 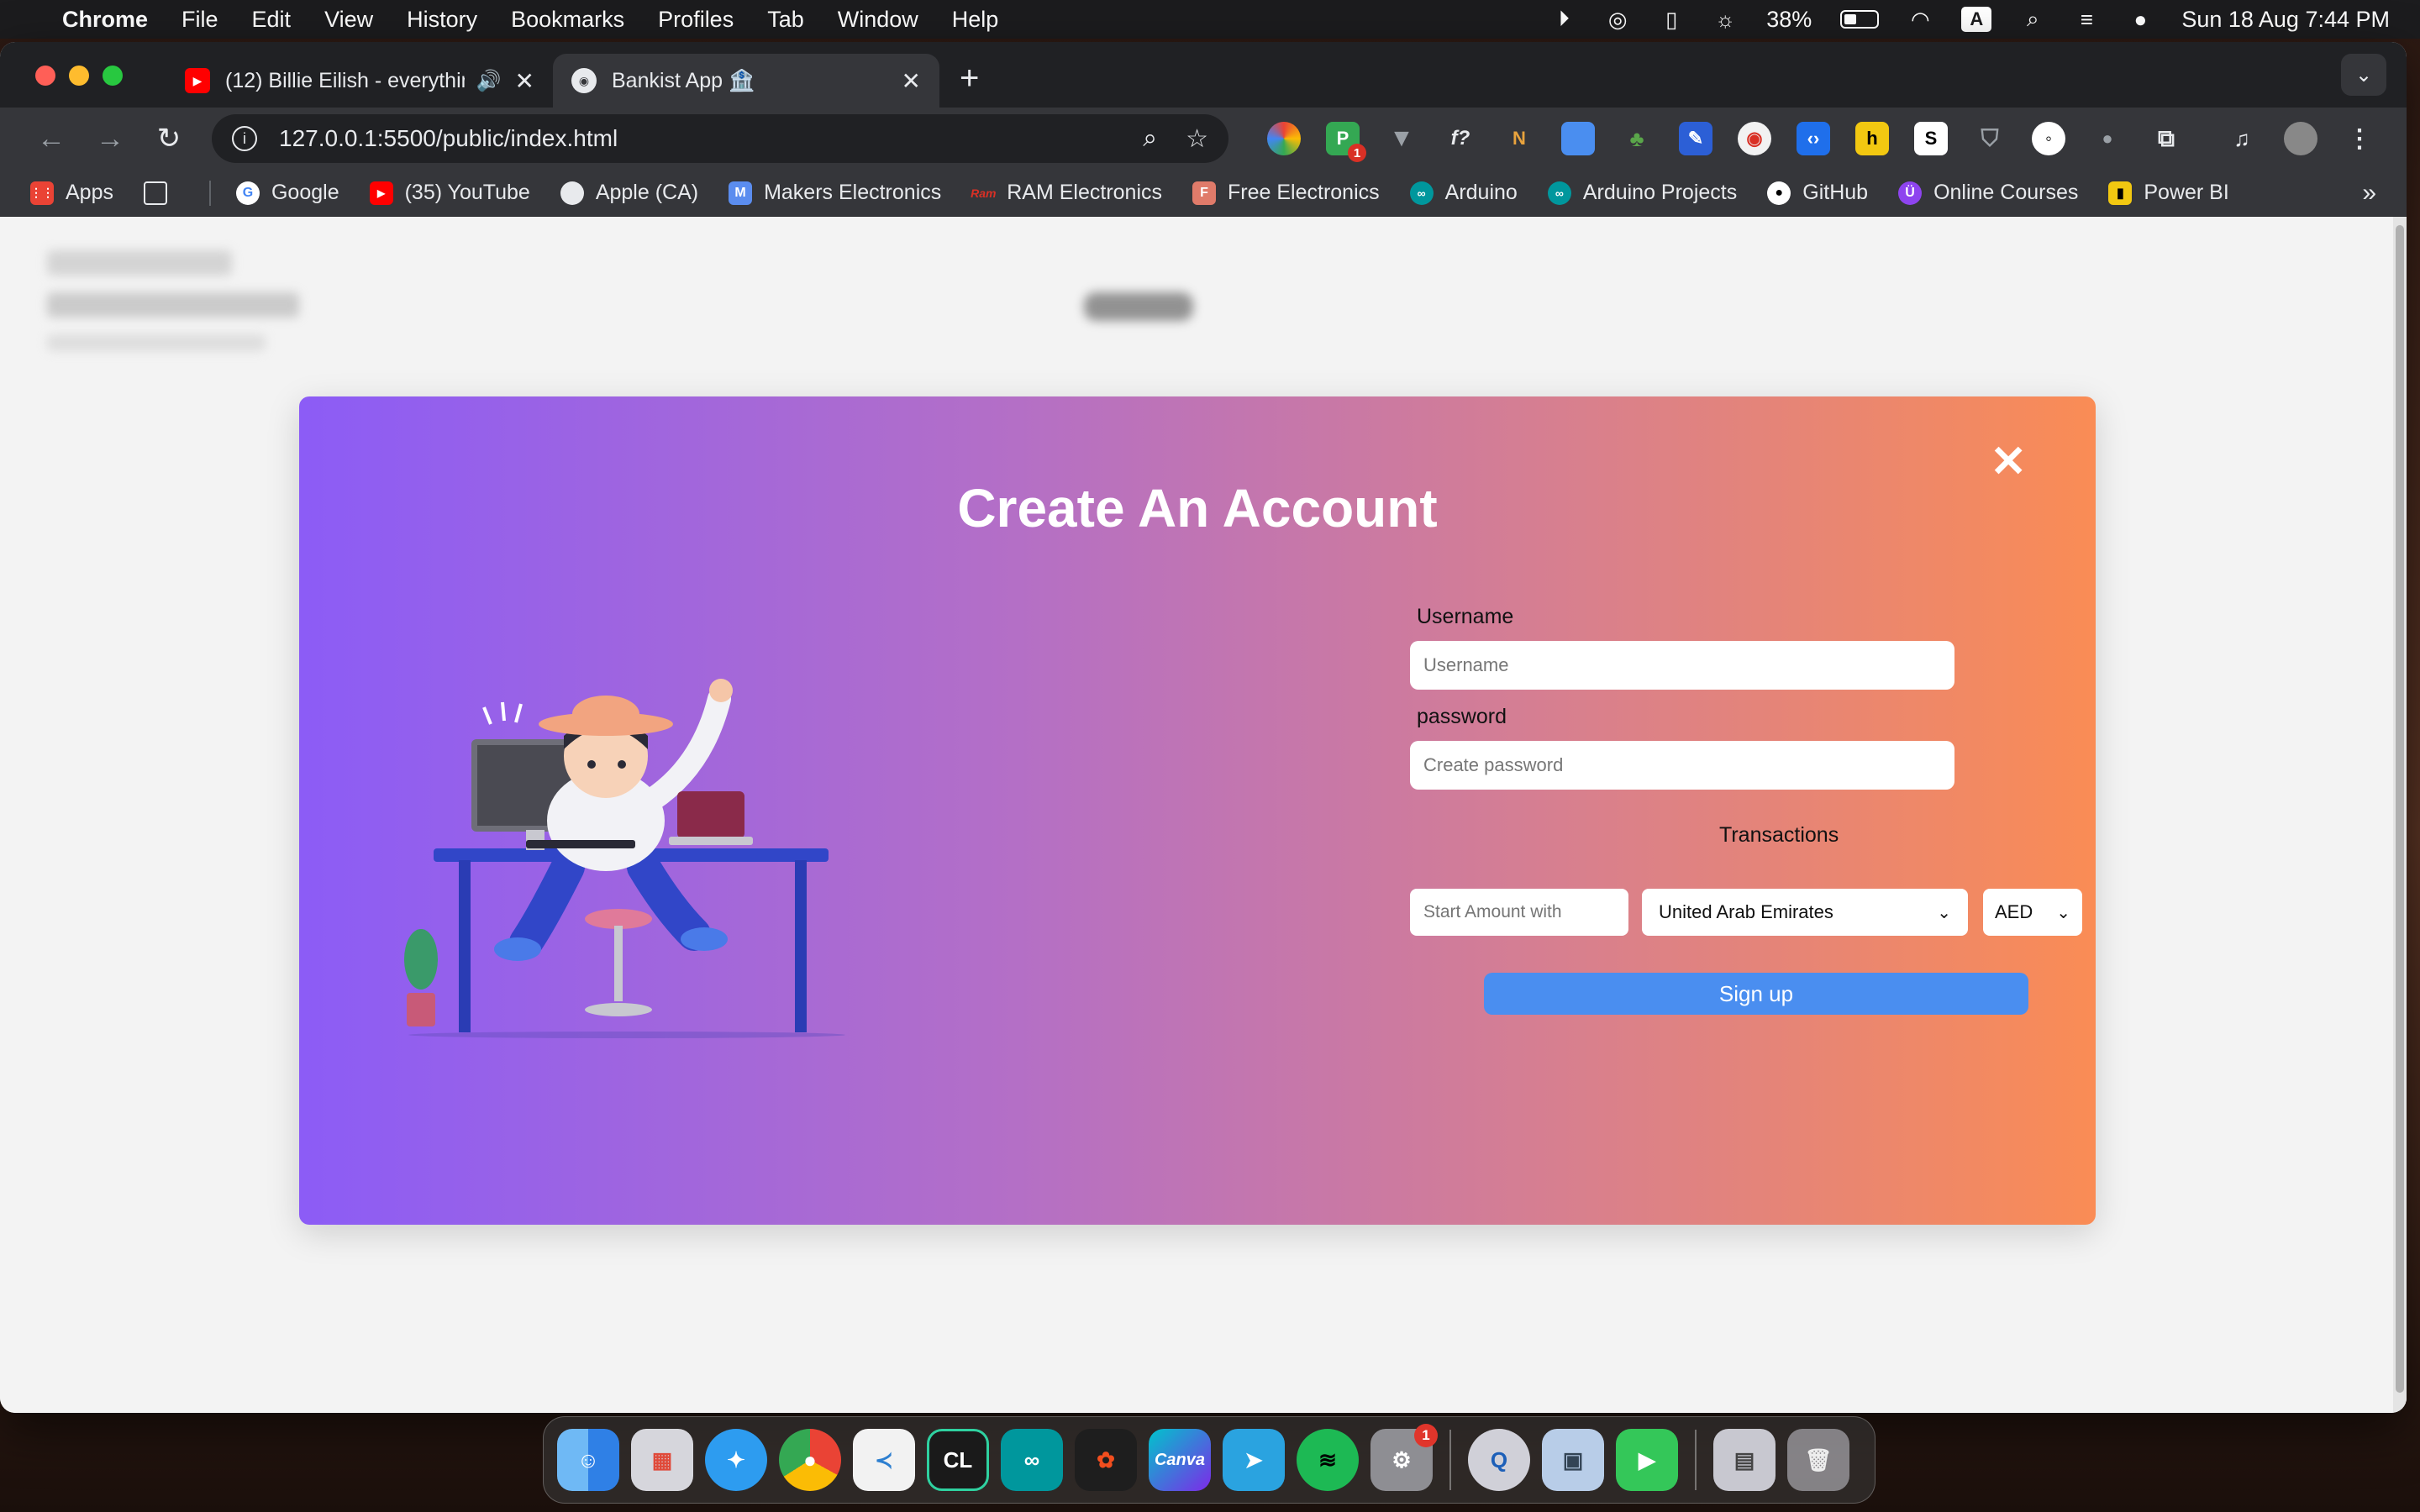 I want to click on menu-bookmarks: Bookmarks, so click(x=567, y=20).